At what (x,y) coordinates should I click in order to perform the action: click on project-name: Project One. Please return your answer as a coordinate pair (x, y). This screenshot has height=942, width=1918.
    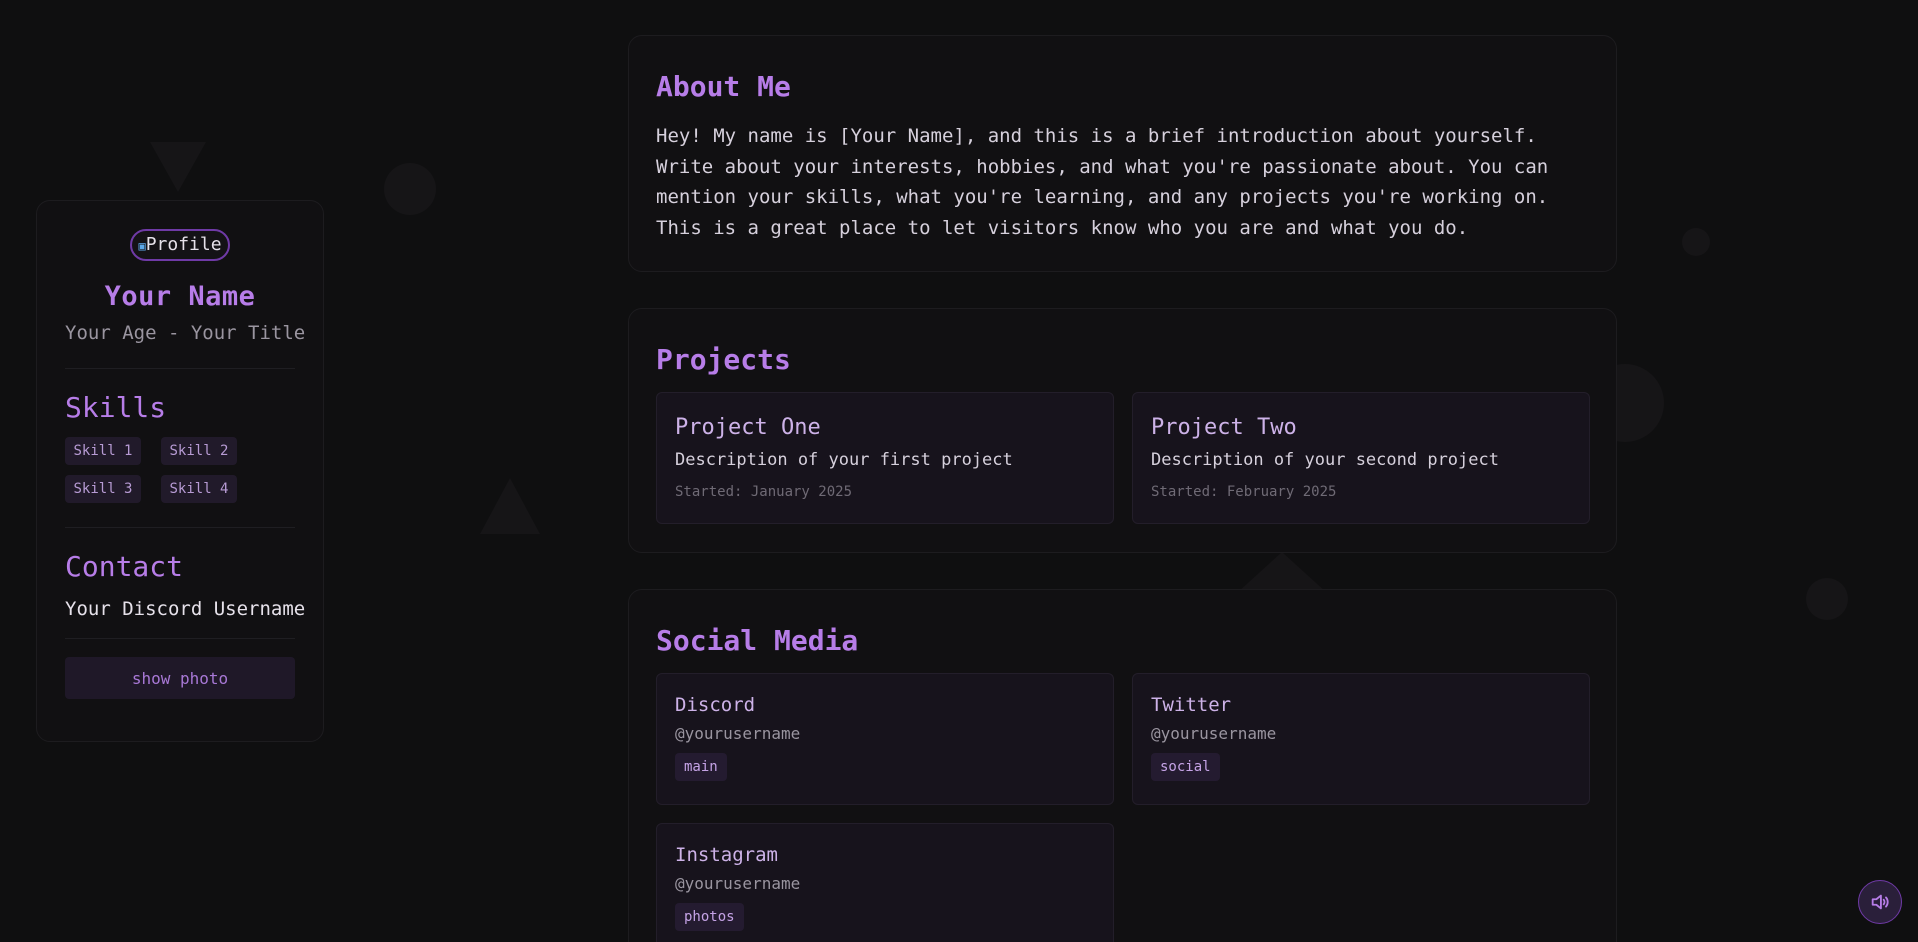
    Looking at the image, I should click on (748, 427).